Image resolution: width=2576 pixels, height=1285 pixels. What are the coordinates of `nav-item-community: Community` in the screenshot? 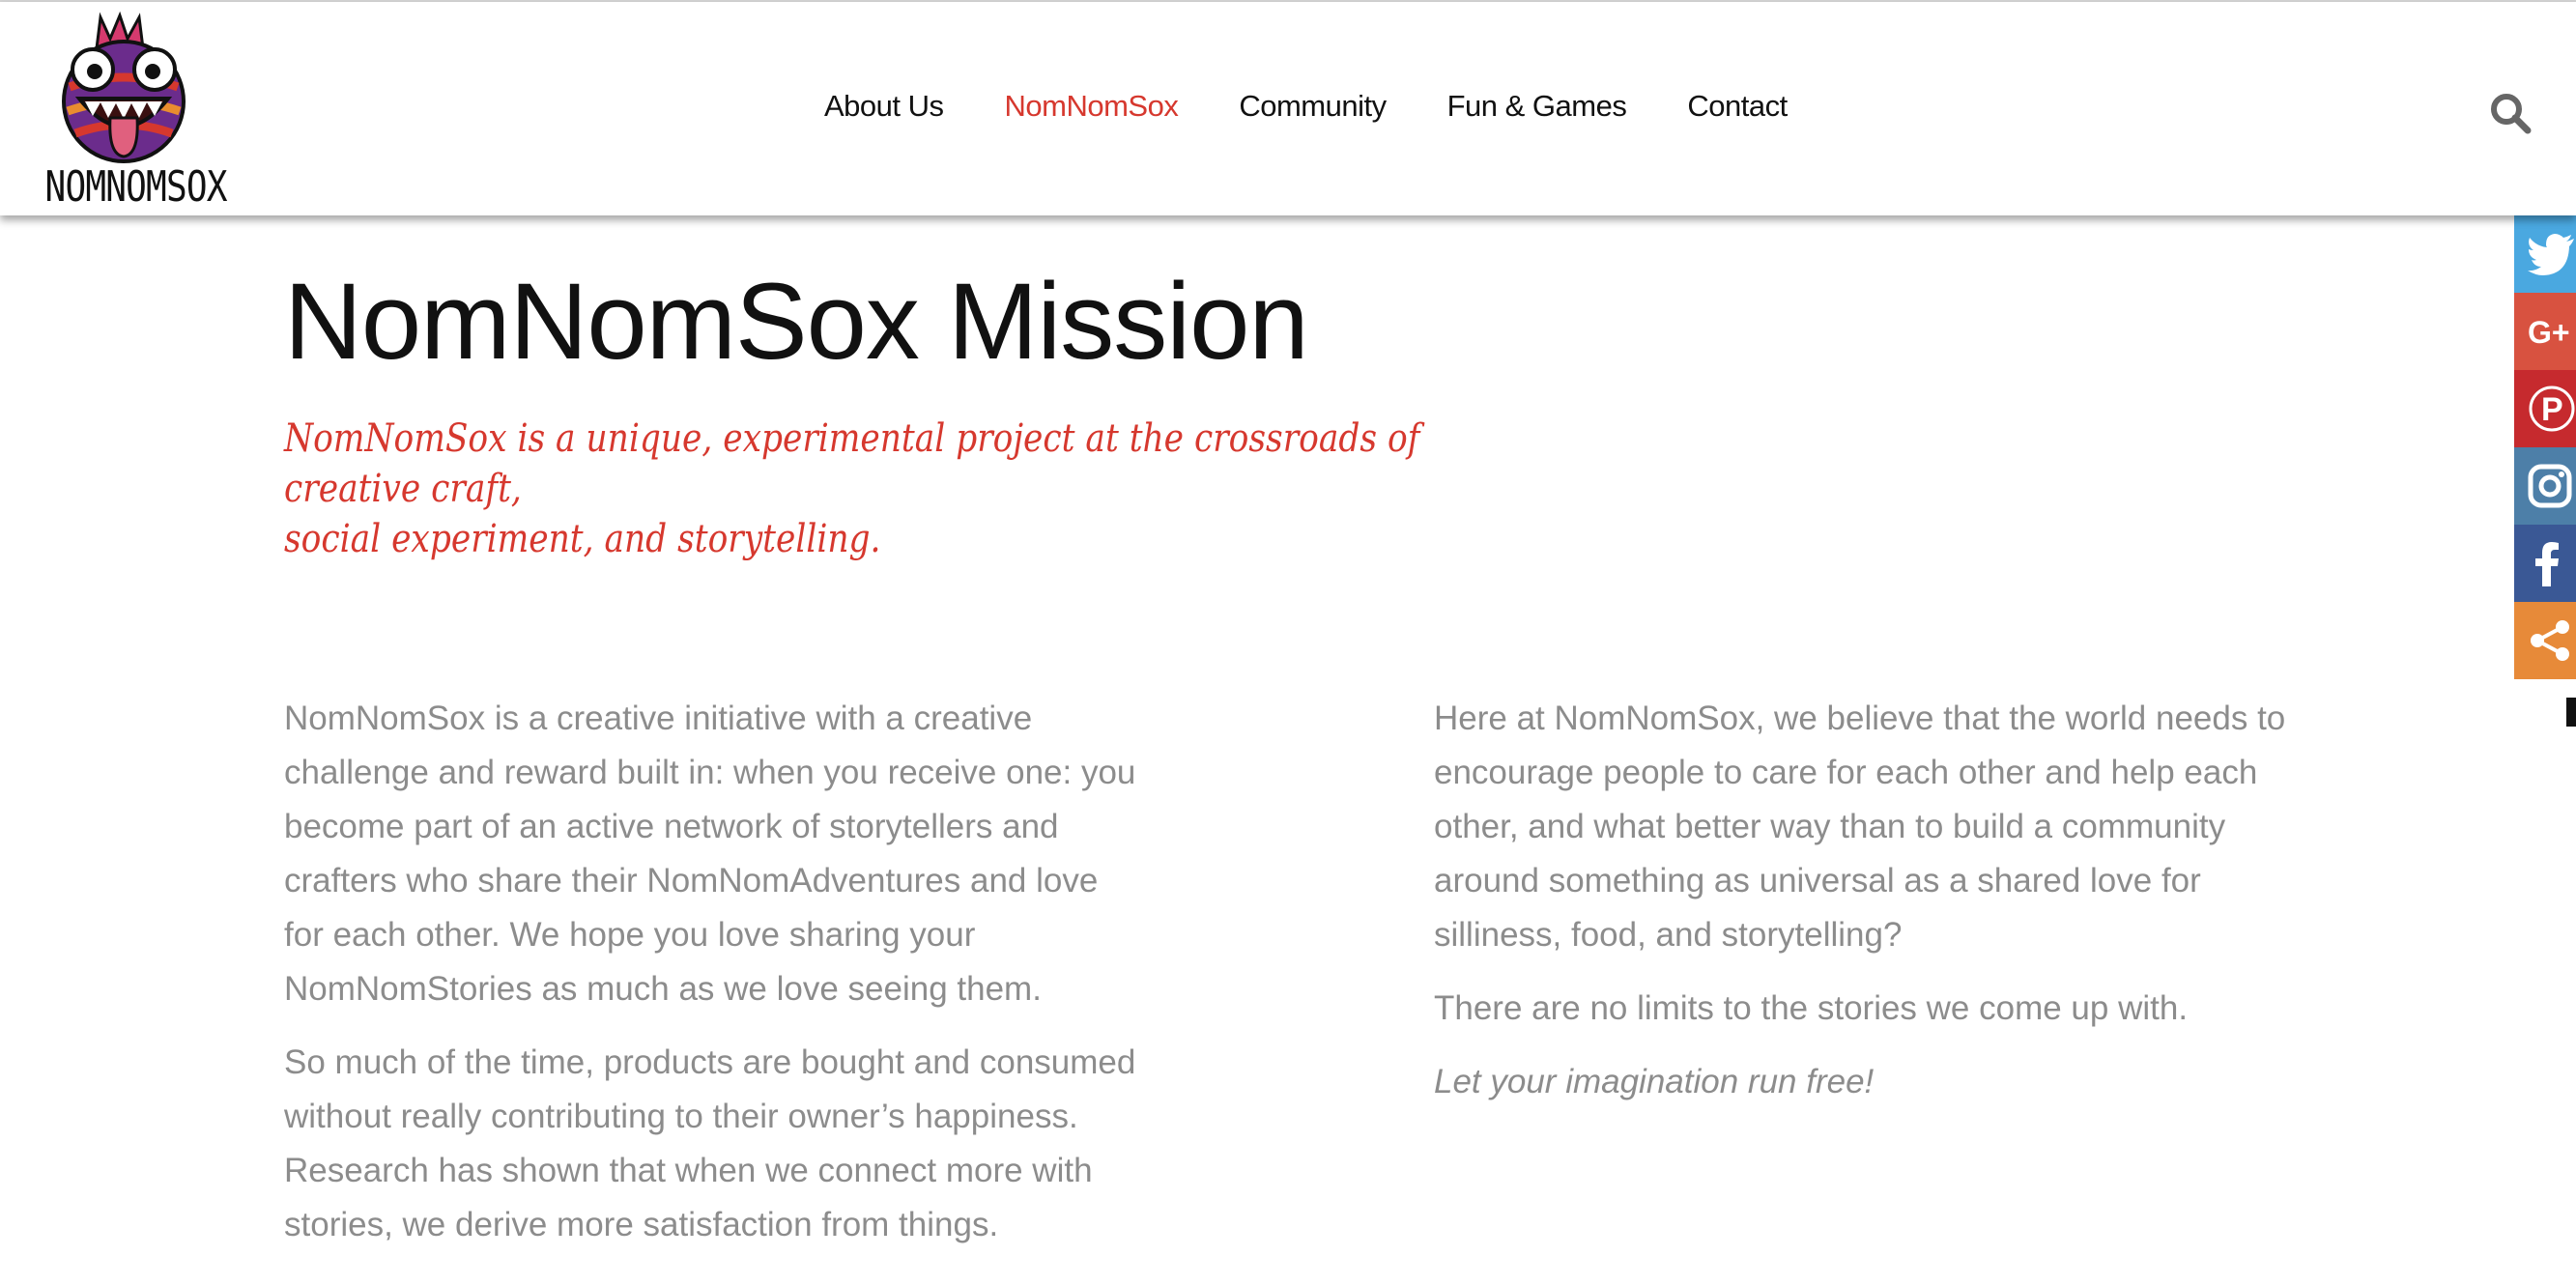 It's located at (1313, 106).